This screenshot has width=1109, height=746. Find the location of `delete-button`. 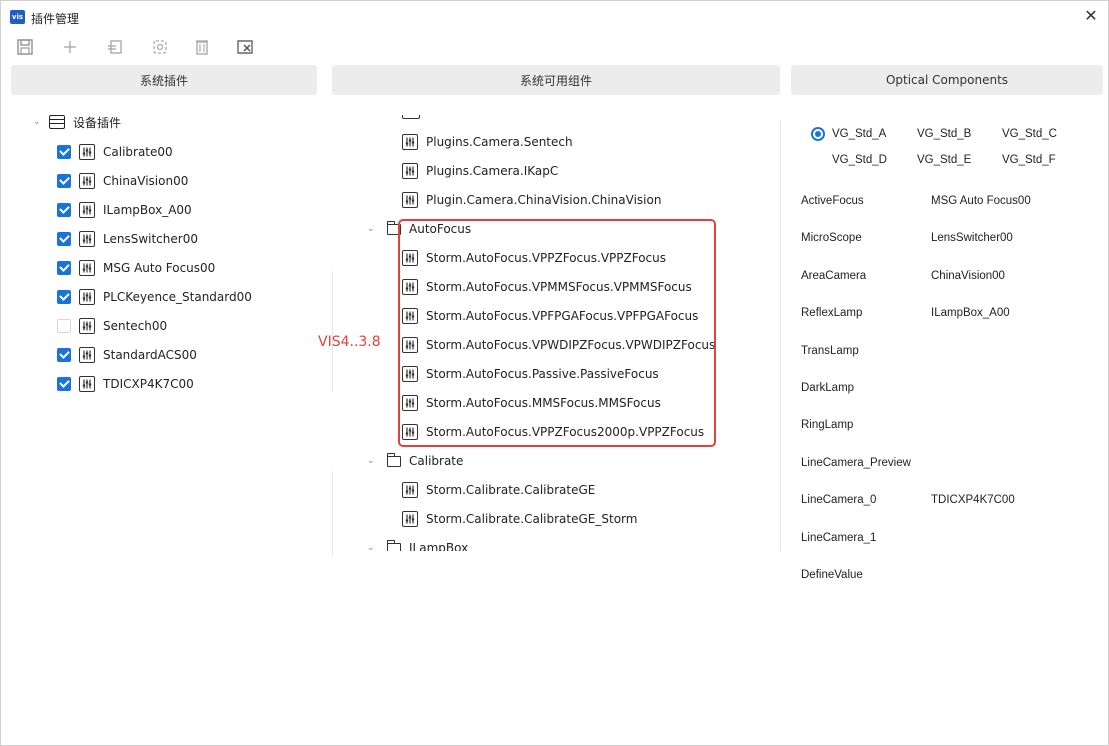

delete-button is located at coordinates (202, 47).